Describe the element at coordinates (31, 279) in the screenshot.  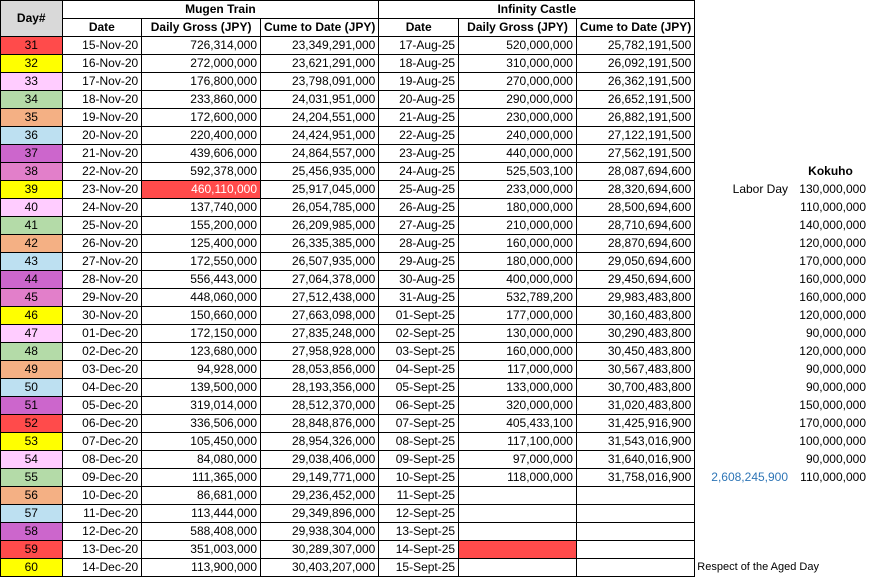
I see `day-number-cell: 44` at that location.